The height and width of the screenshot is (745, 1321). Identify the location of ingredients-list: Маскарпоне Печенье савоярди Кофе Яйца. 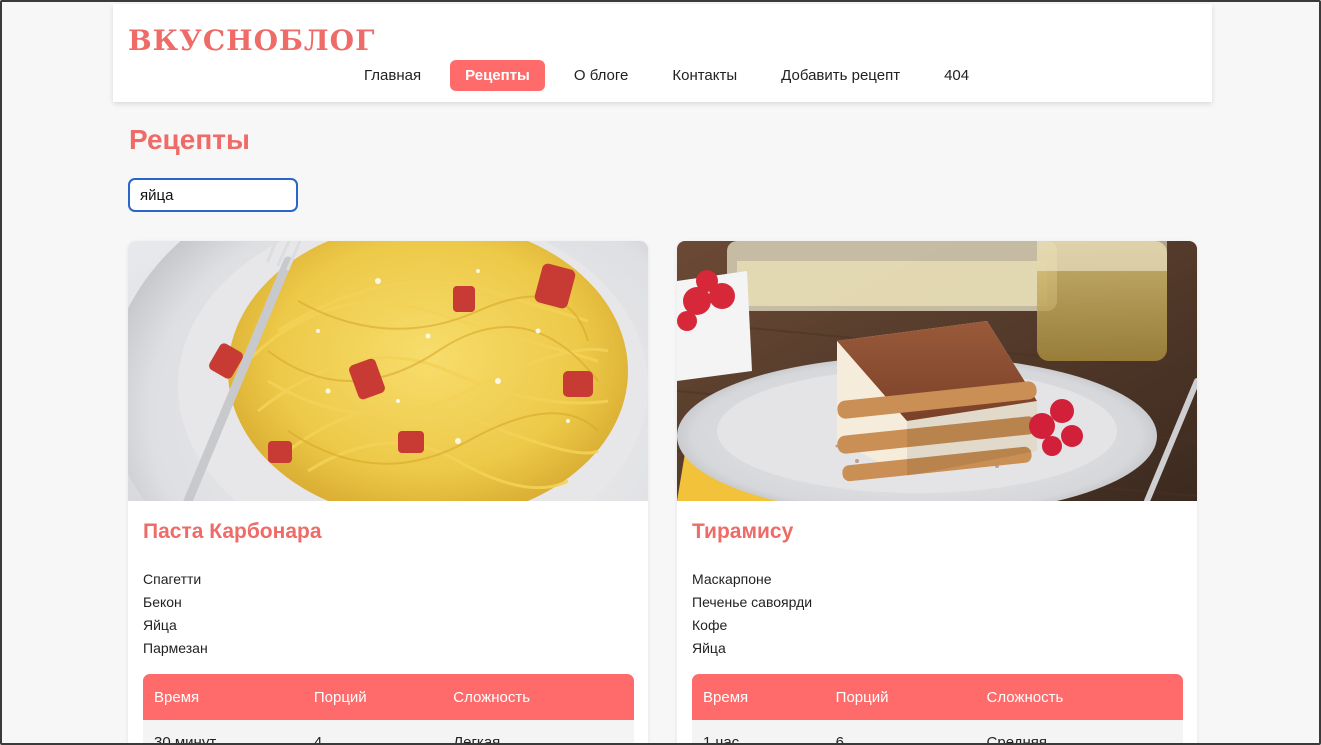
(752, 614).